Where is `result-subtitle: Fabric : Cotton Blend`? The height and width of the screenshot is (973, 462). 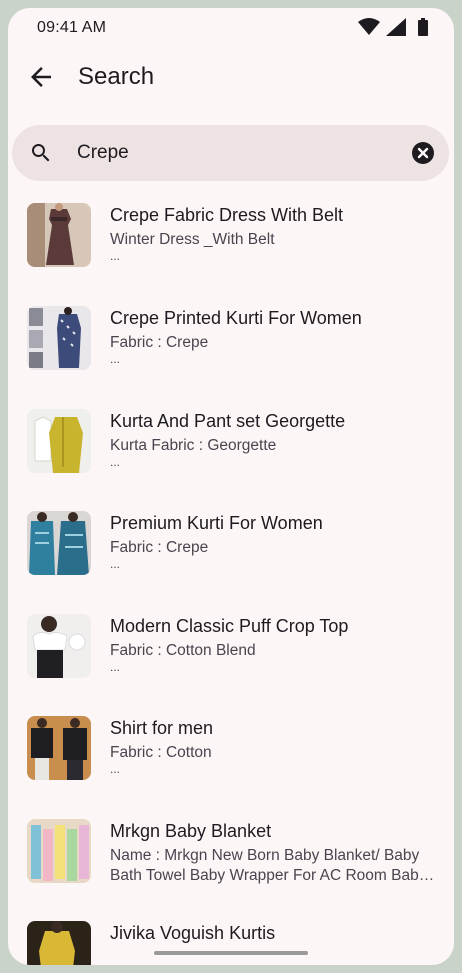
result-subtitle: Fabric : Cotton Blend is located at coordinates (183, 650).